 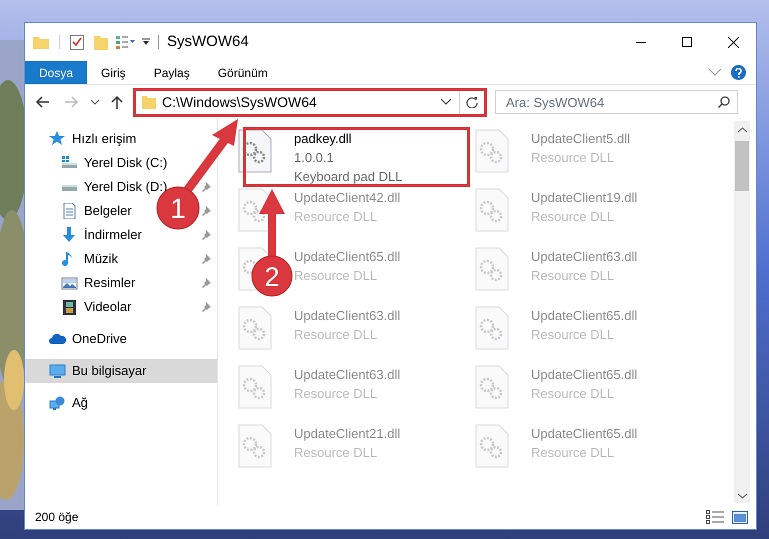 I want to click on sidebar-row-highlight: Bu bilgisayar, so click(x=121, y=371).